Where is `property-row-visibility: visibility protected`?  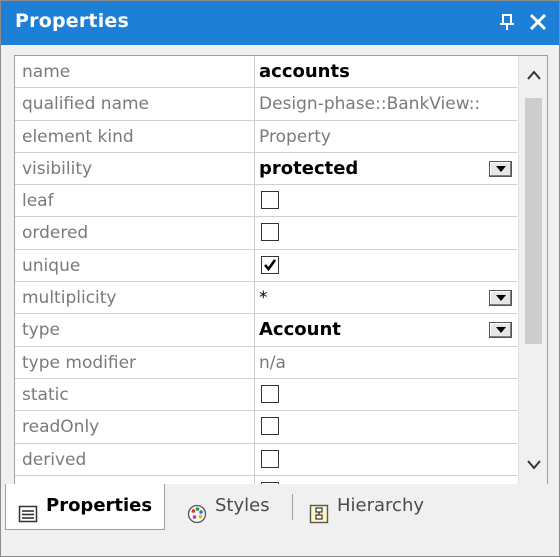 property-row-visibility: visibility protected is located at coordinates (266, 169).